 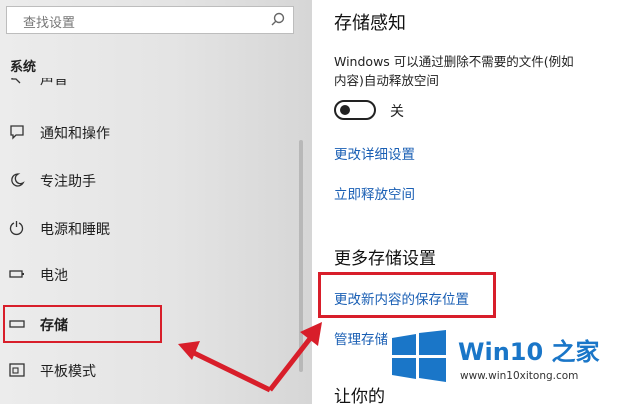 I want to click on sidebar-item-label: 声音, so click(x=54, y=83).